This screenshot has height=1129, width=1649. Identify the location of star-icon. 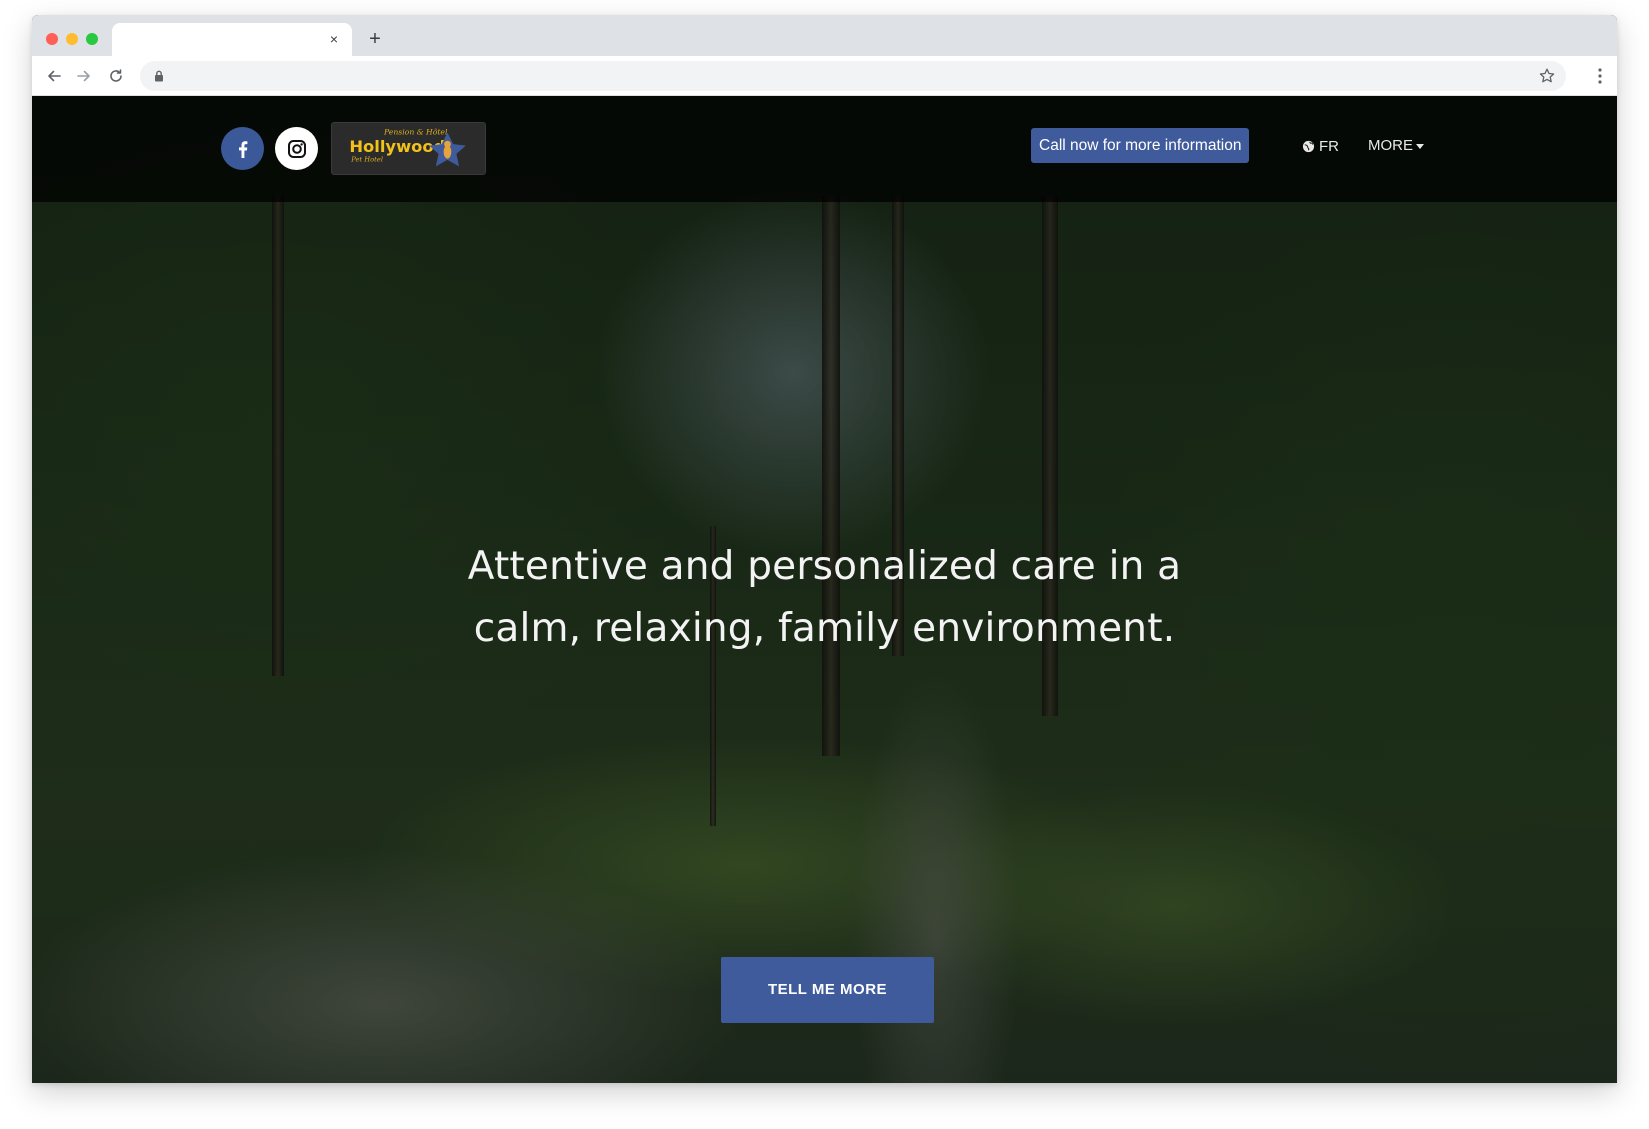
(1547, 76).